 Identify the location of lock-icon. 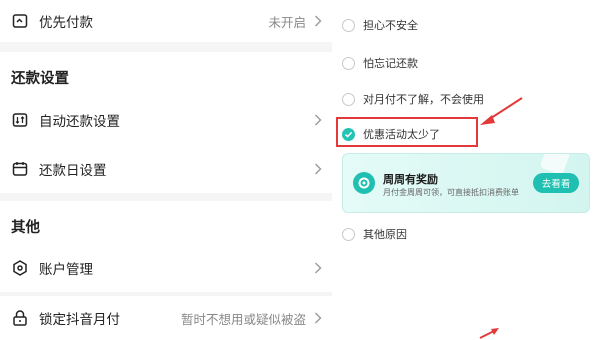
(20, 318).